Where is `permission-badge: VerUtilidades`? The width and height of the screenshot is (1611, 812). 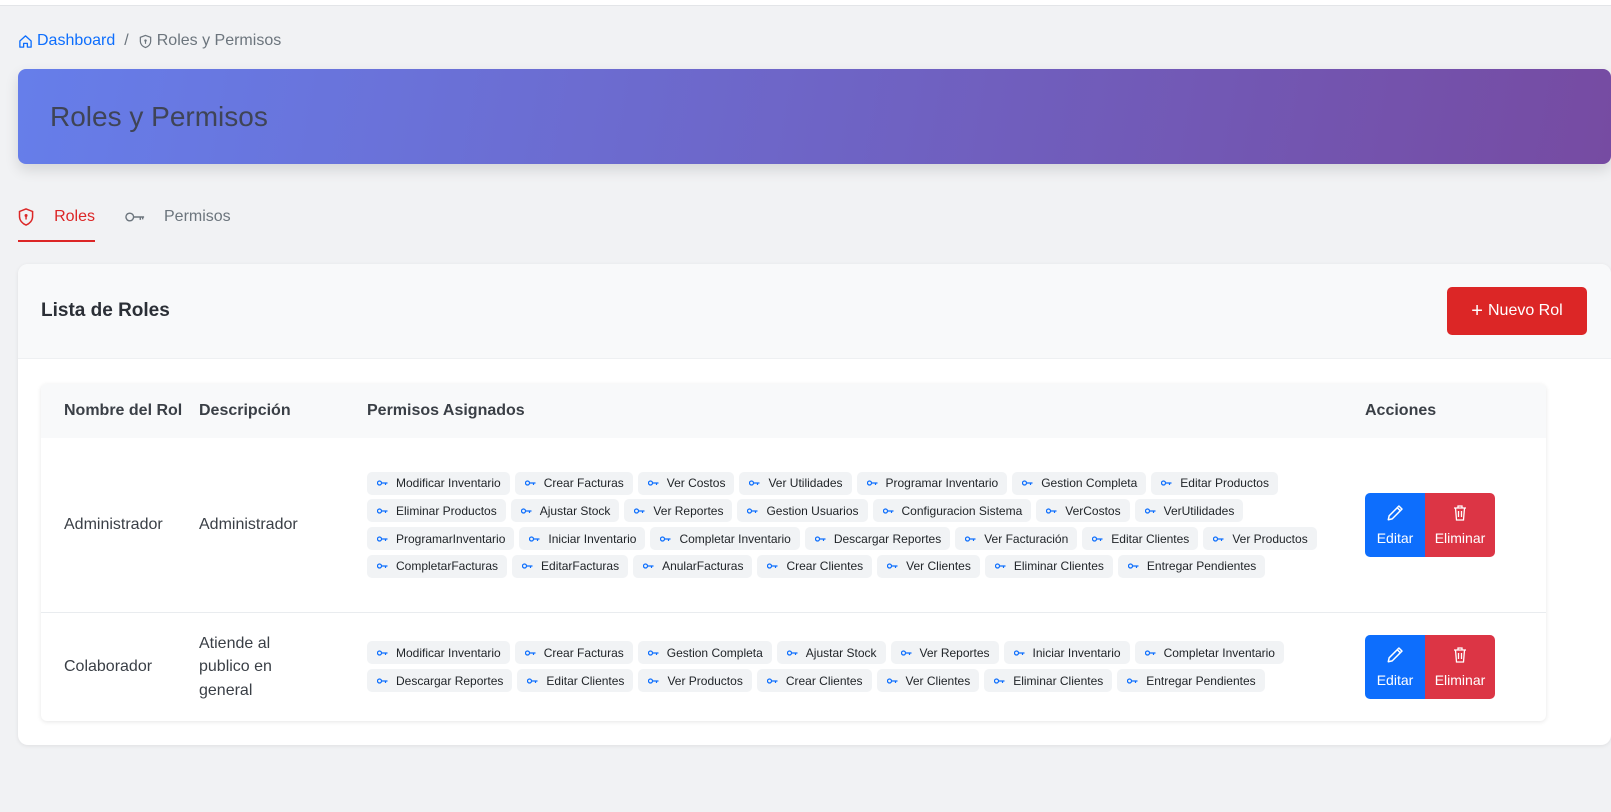
permission-badge: VerUtilidades is located at coordinates (1189, 511).